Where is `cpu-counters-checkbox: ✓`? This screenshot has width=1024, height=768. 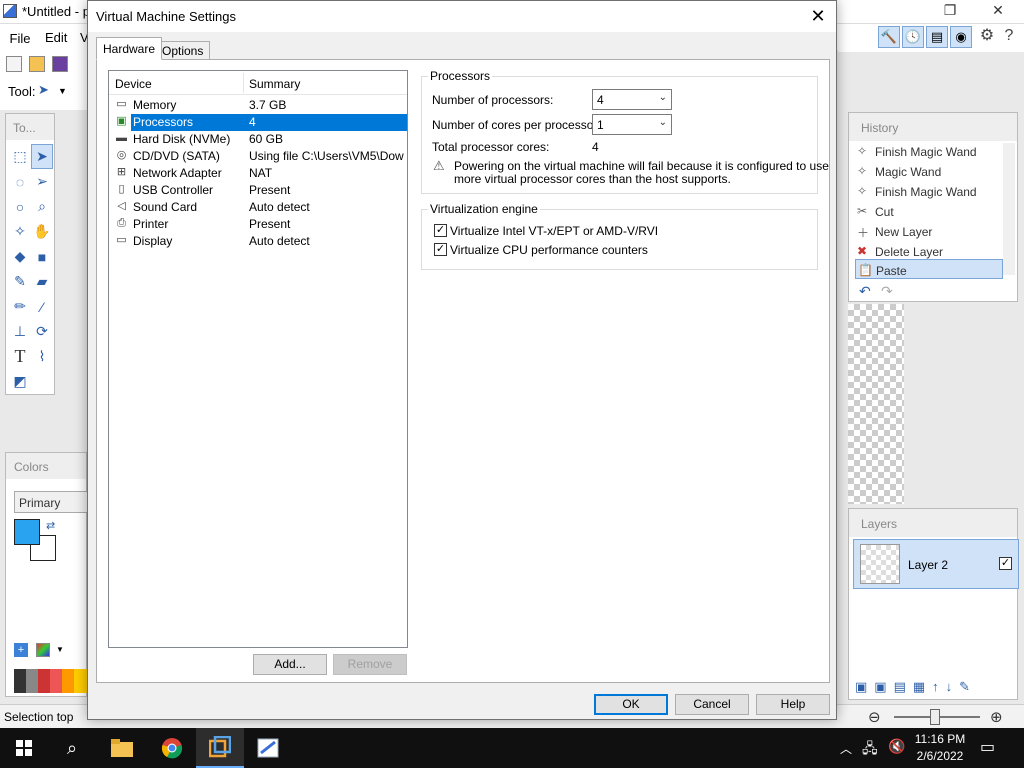 cpu-counters-checkbox: ✓ is located at coordinates (440, 249).